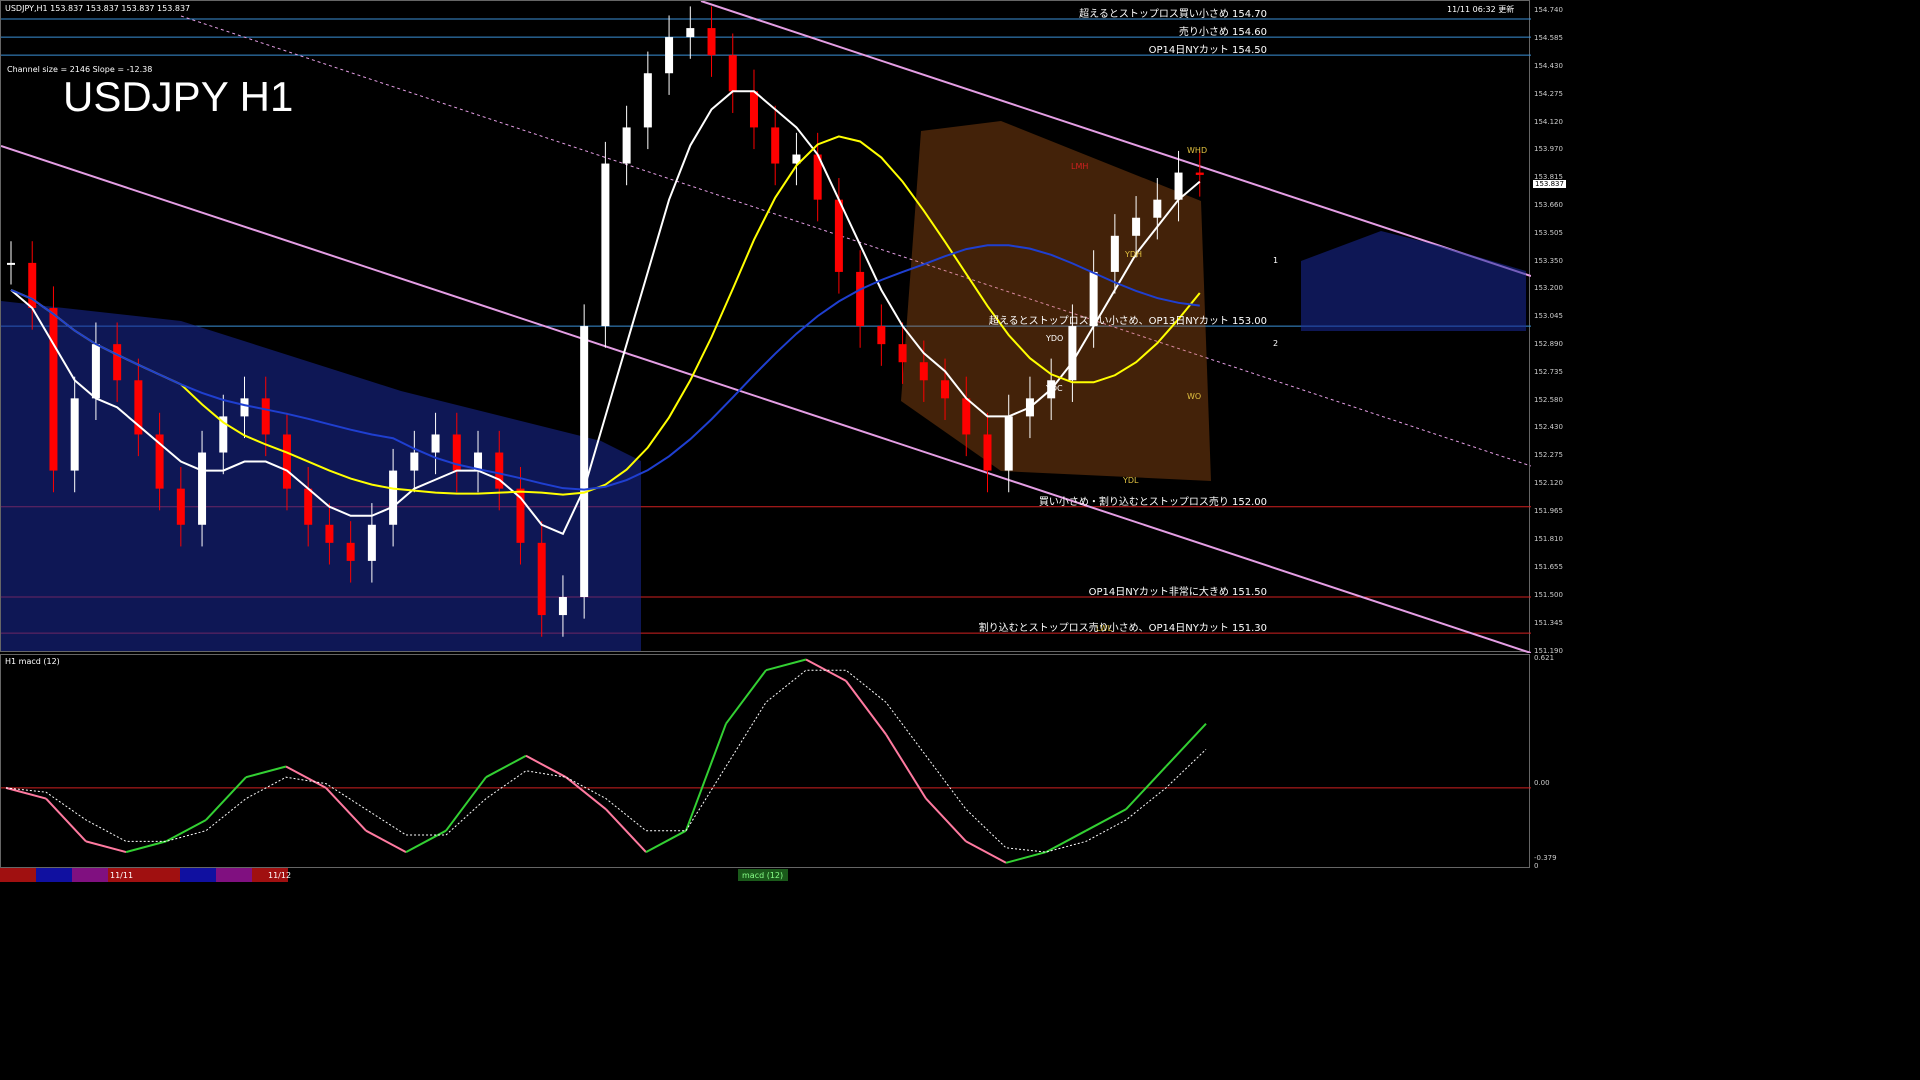 The image size is (1920, 1080). Describe the element at coordinates (1544, 658) in the screenshot. I see `macd-tick: 0.621` at that location.